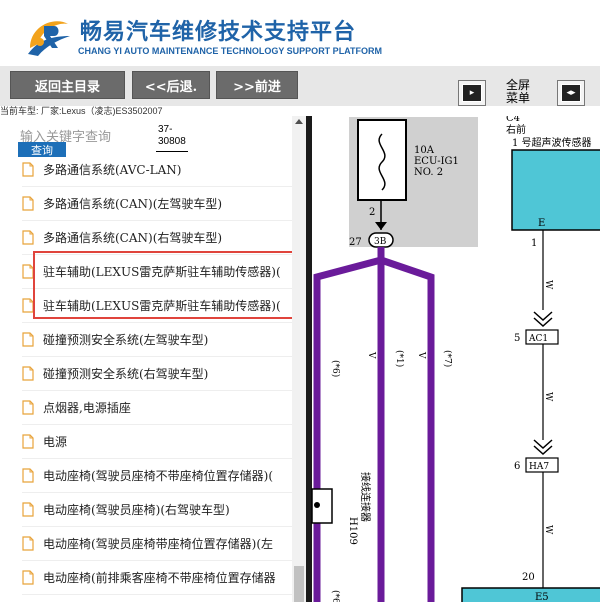 The width and height of the screenshot is (600, 602). What do you see at coordinates (552, 142) in the screenshot?
I see `sensor-label: 1 号超声波传感器` at bounding box center [552, 142].